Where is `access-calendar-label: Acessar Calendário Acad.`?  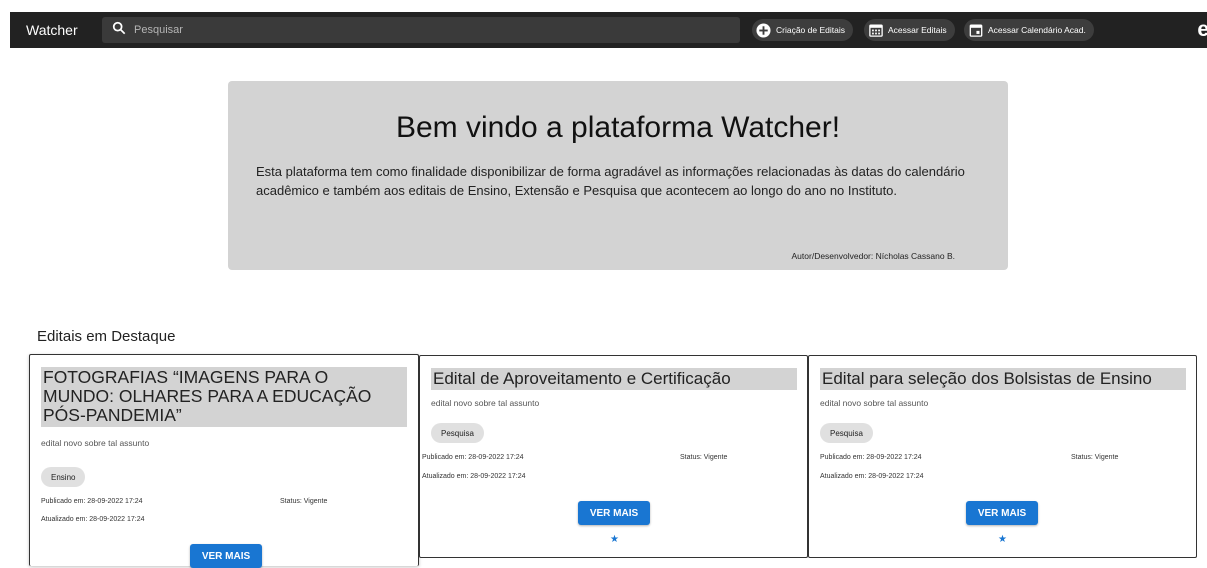
access-calendar-label: Acessar Calendário Acad. is located at coordinates (1037, 30).